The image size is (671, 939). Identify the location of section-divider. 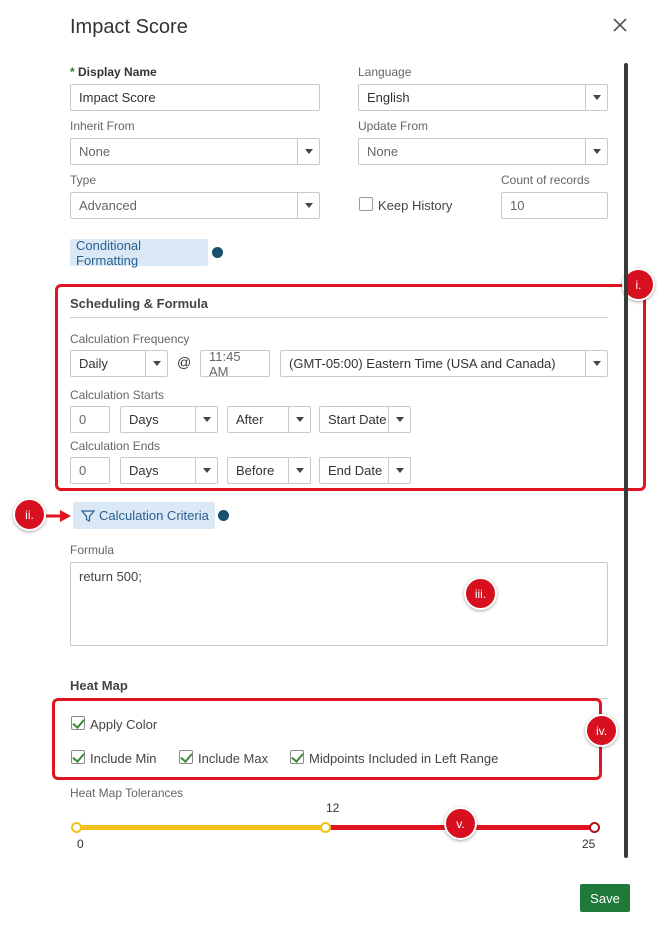
(339, 317).